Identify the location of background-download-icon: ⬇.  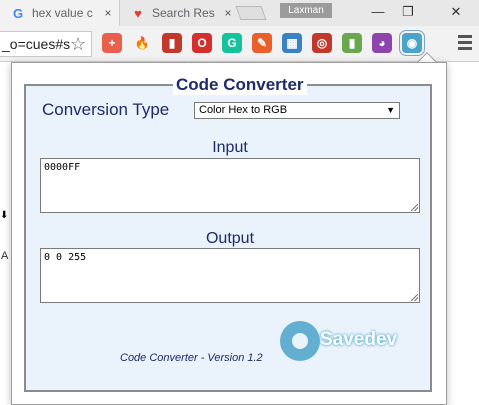
(4, 215).